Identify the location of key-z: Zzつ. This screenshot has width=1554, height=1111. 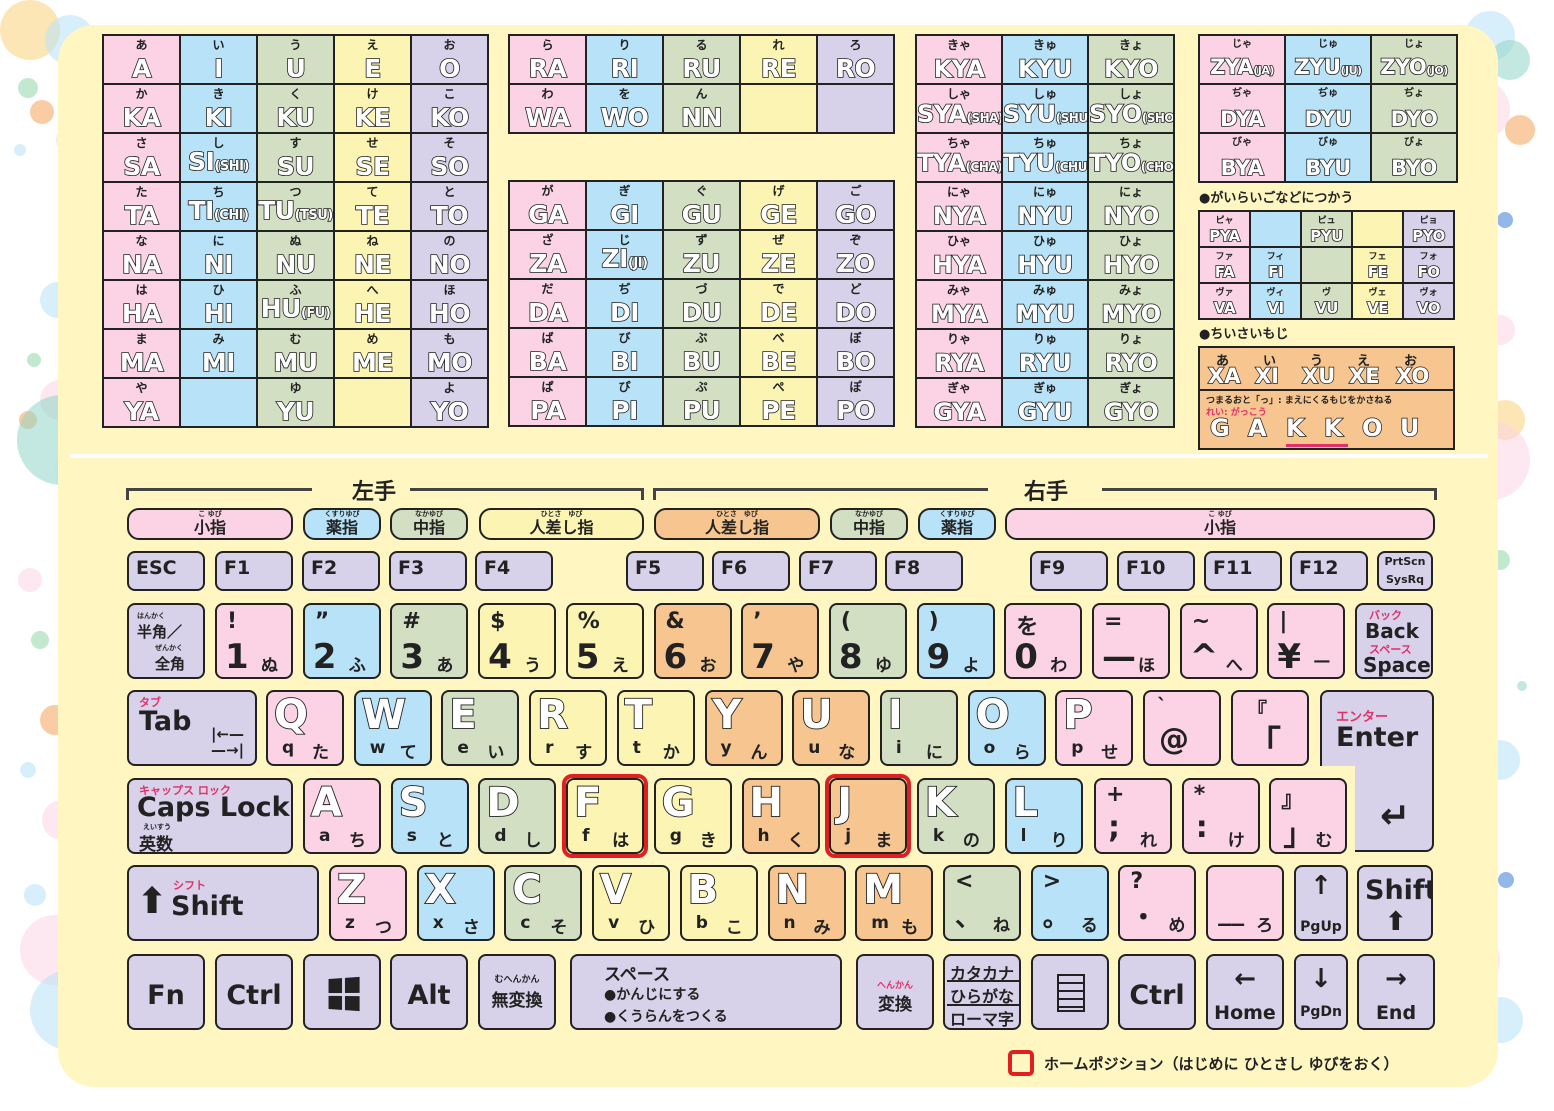
(368, 903).